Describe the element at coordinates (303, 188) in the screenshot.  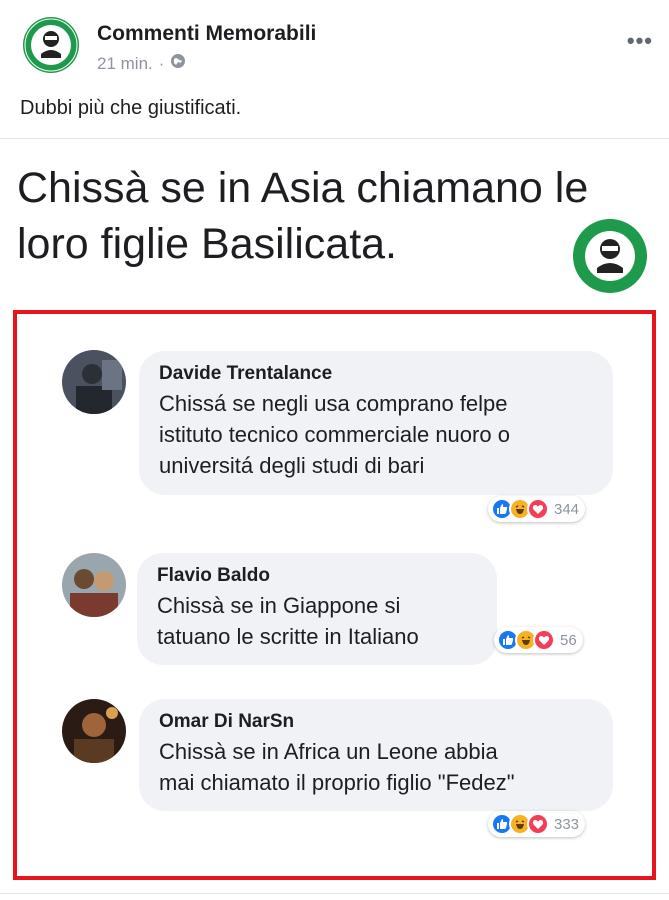
I see `image-title-line1: Chissà se in Asia chiamano le` at that location.